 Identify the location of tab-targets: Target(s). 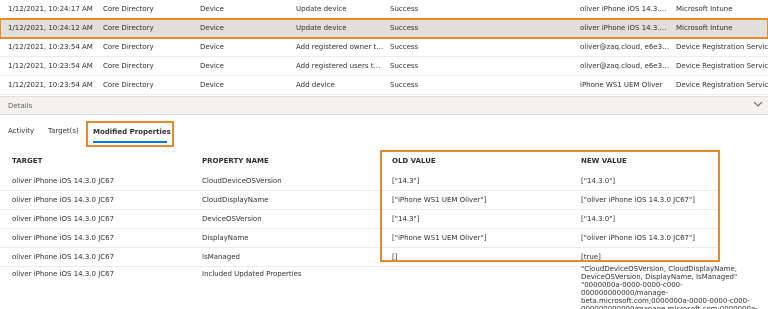
(63, 131).